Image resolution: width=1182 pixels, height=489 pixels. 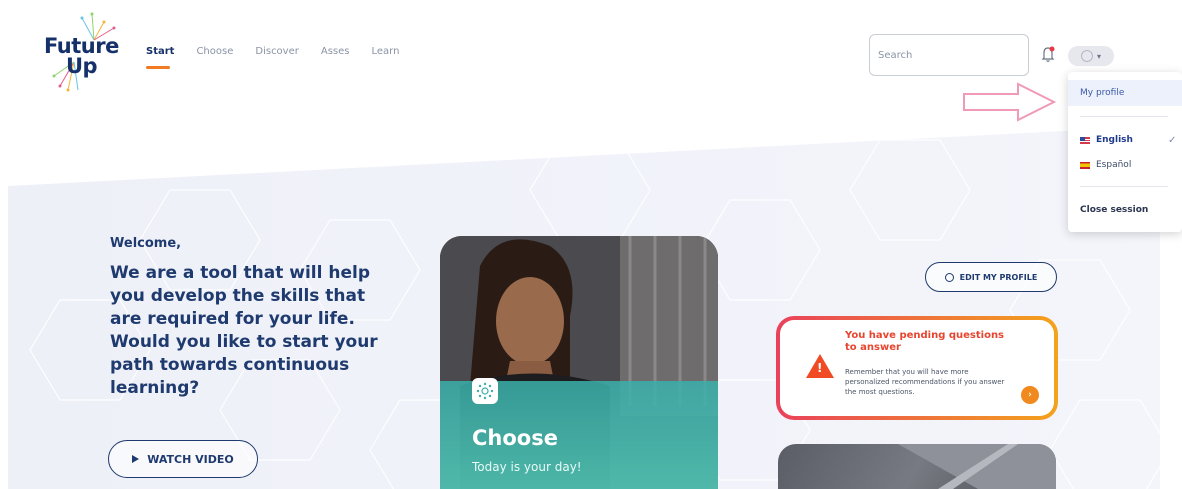 I want to click on language-option-english: English, so click(x=1106, y=140).